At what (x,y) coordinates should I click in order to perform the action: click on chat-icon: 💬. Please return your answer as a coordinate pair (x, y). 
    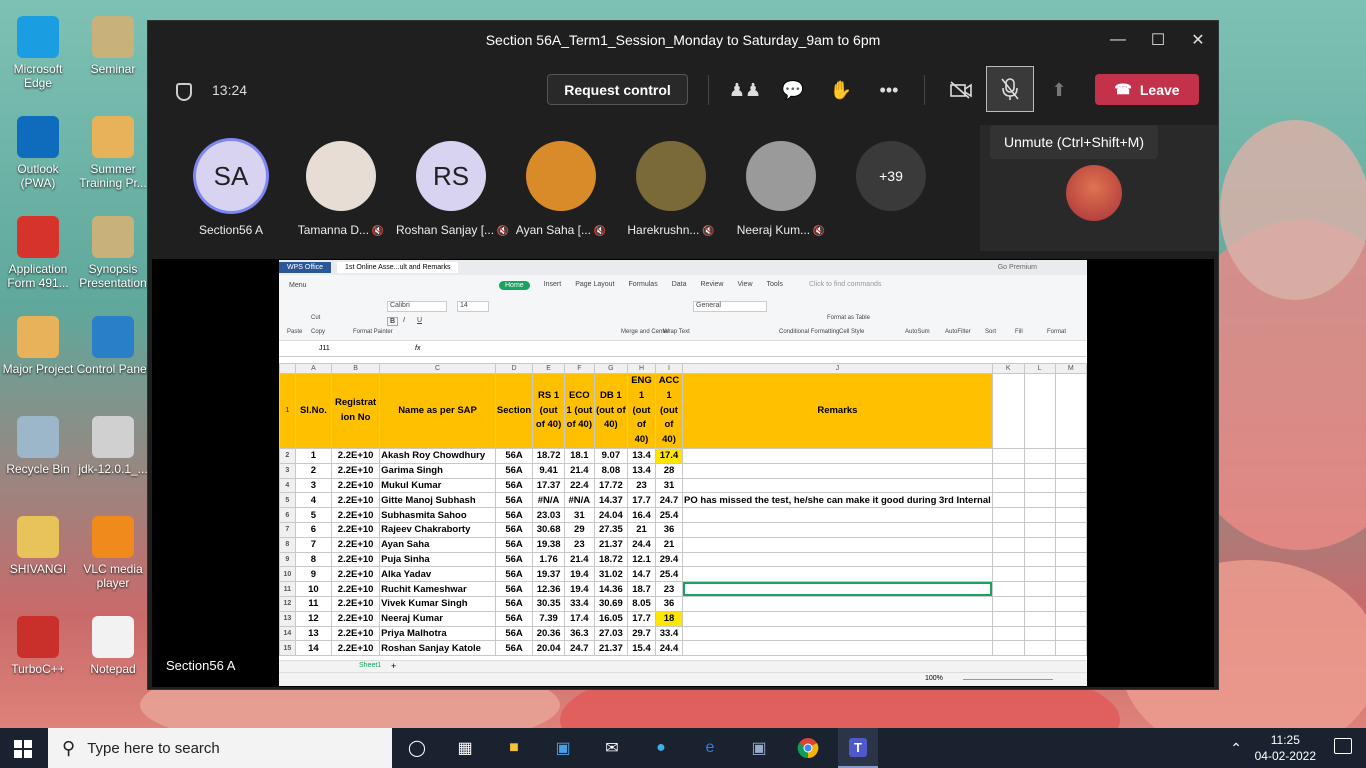
    Looking at the image, I should click on (793, 90).